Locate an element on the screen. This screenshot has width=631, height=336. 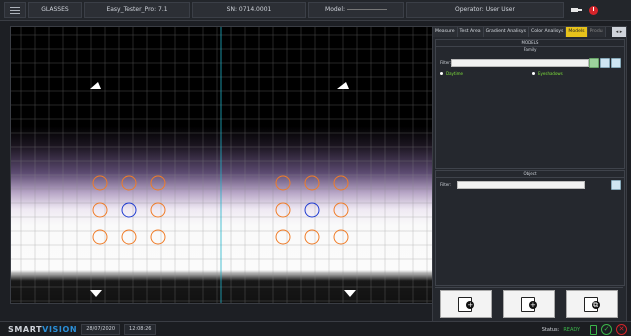
lens-marker-left is located at coordinates (95, 85).